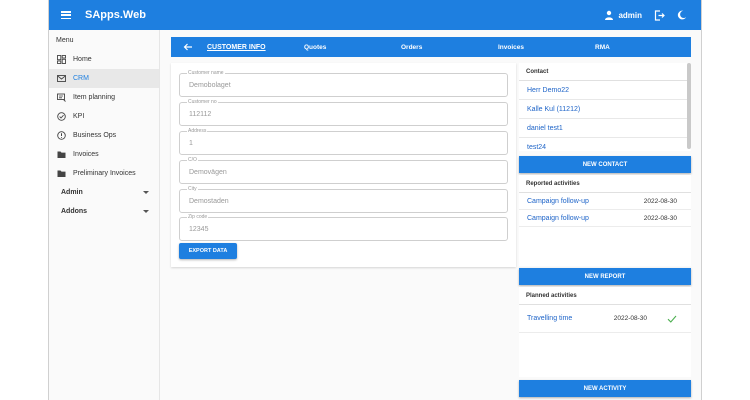 Image resolution: width=750 pixels, height=400 pixels. I want to click on planned-activity-row: Travelling time 2022-08-30, so click(605, 319).